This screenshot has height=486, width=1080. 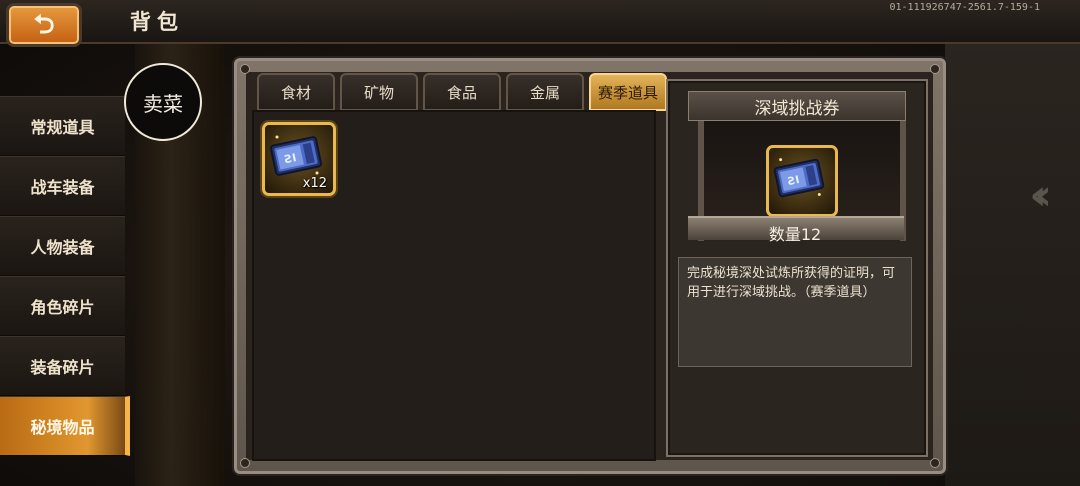 I want to click on tab-ingredients: 食材, so click(x=296, y=92).